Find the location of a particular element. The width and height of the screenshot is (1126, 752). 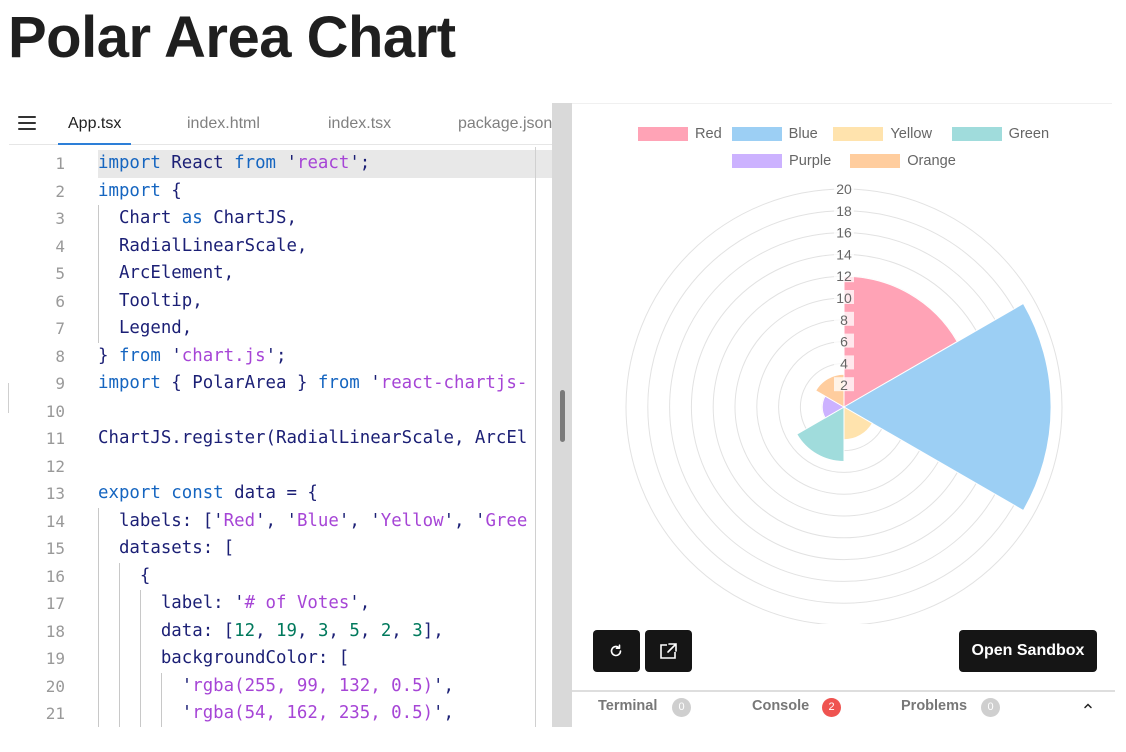

code-line: 18 data: [12, 19, 3, 5, 2, 3], is located at coordinates (280, 632).